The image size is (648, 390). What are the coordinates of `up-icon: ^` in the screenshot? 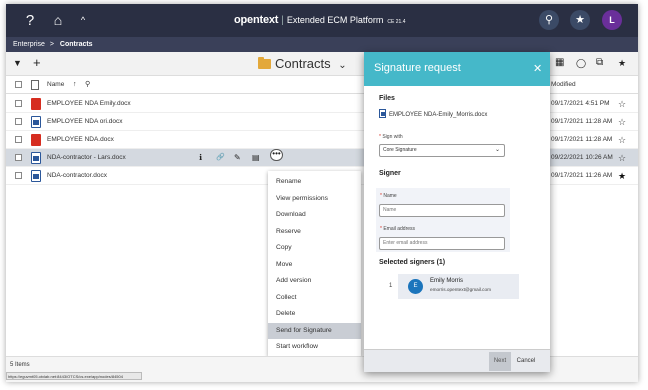 It's located at (83, 20).